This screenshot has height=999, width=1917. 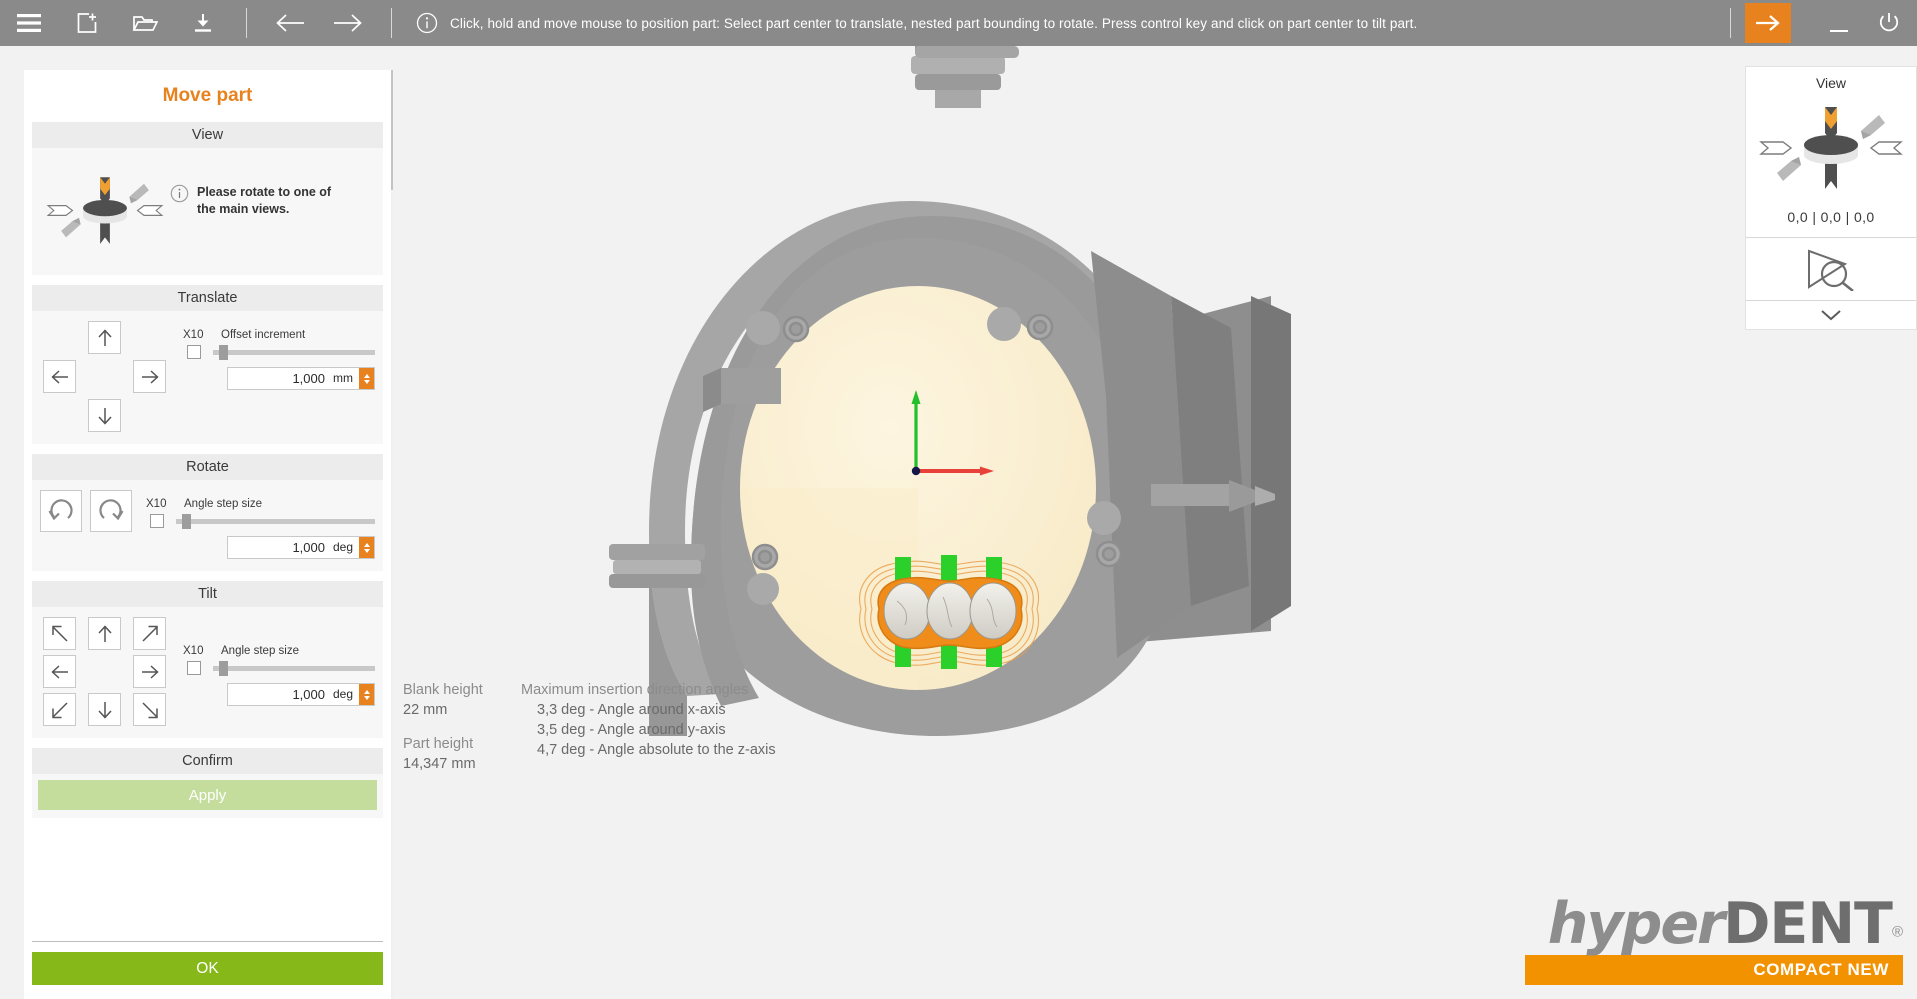 I want to click on logo-dent-text: DENT, so click(x=1808, y=924).